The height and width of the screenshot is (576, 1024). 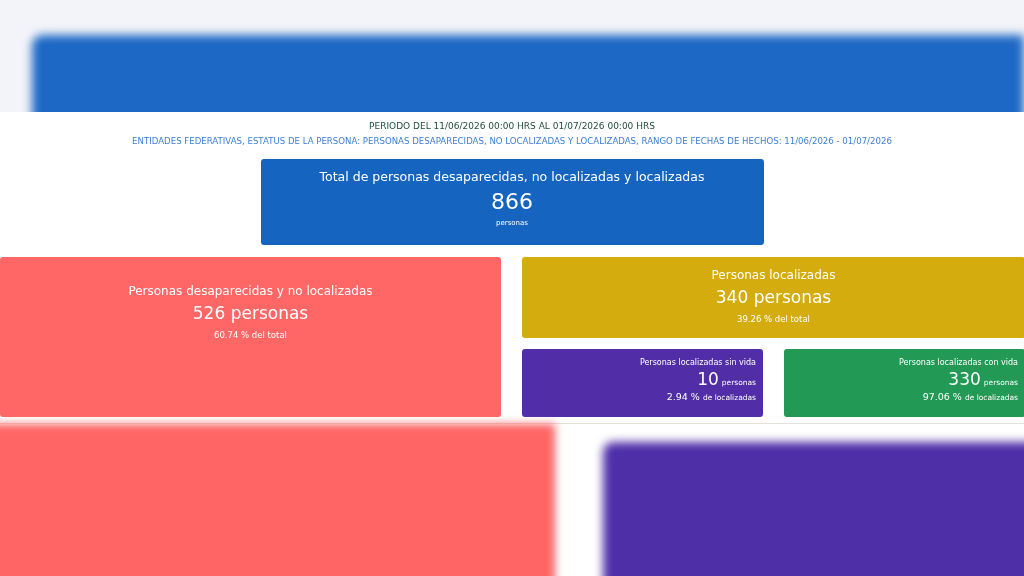 I want to click on card-title: Personas localizadas con vida, so click(x=958, y=362).